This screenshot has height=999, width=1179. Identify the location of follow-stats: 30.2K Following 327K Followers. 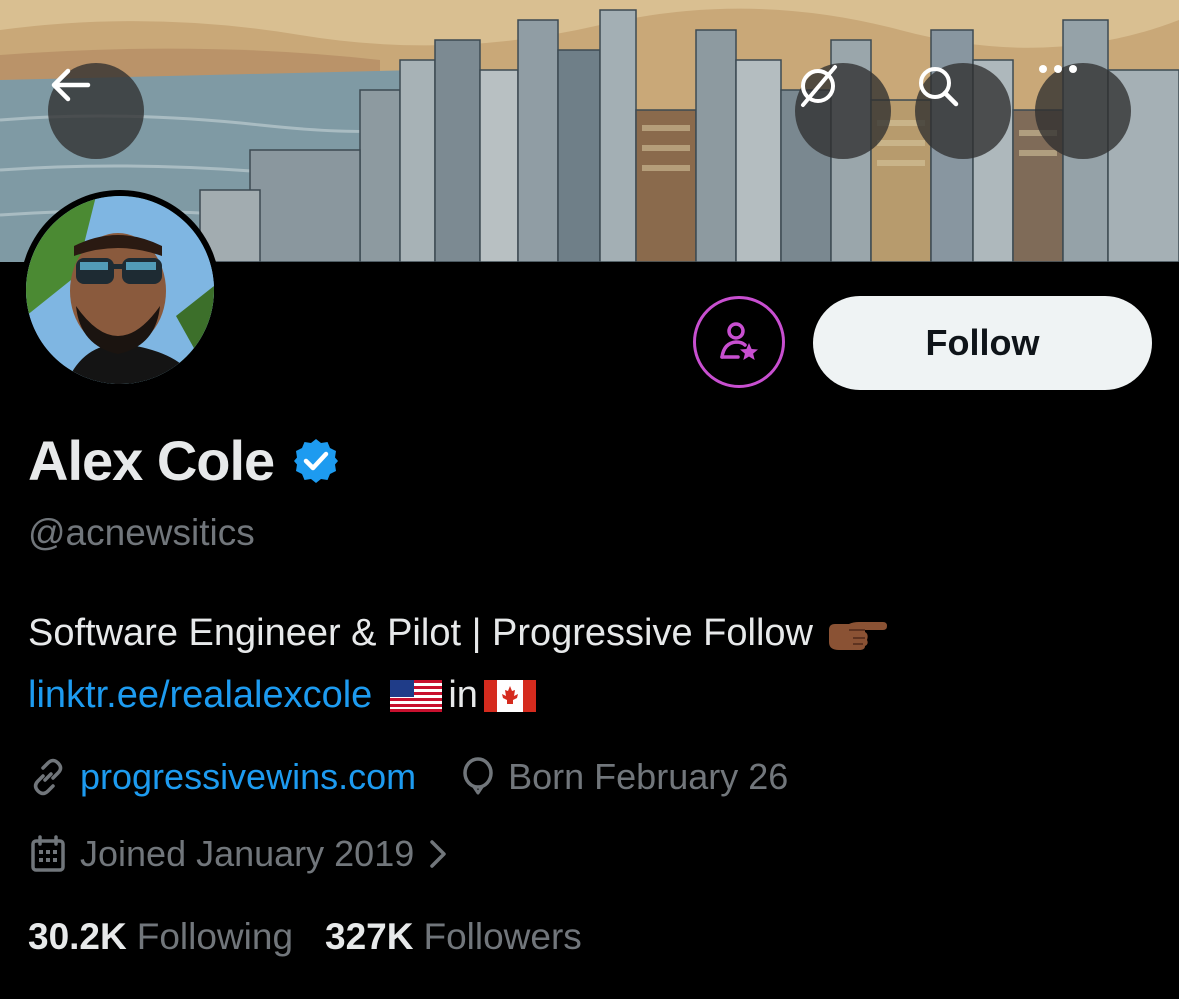
(305, 937).